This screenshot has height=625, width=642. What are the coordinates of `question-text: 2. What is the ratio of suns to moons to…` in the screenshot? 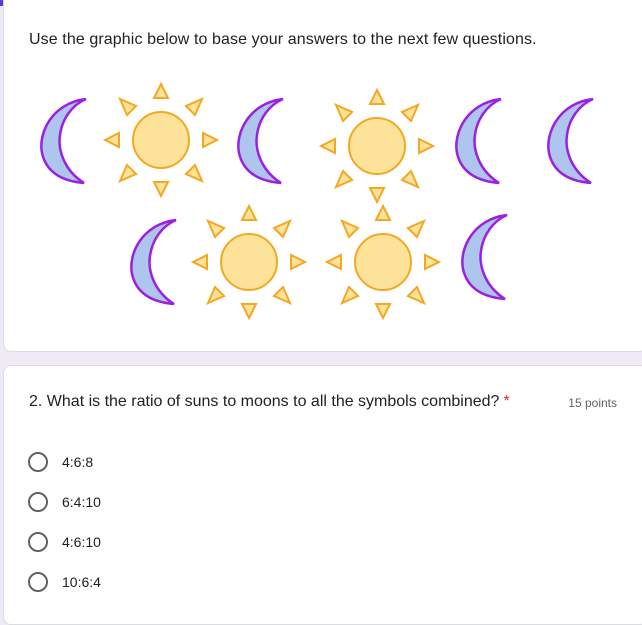 It's located at (264, 401).